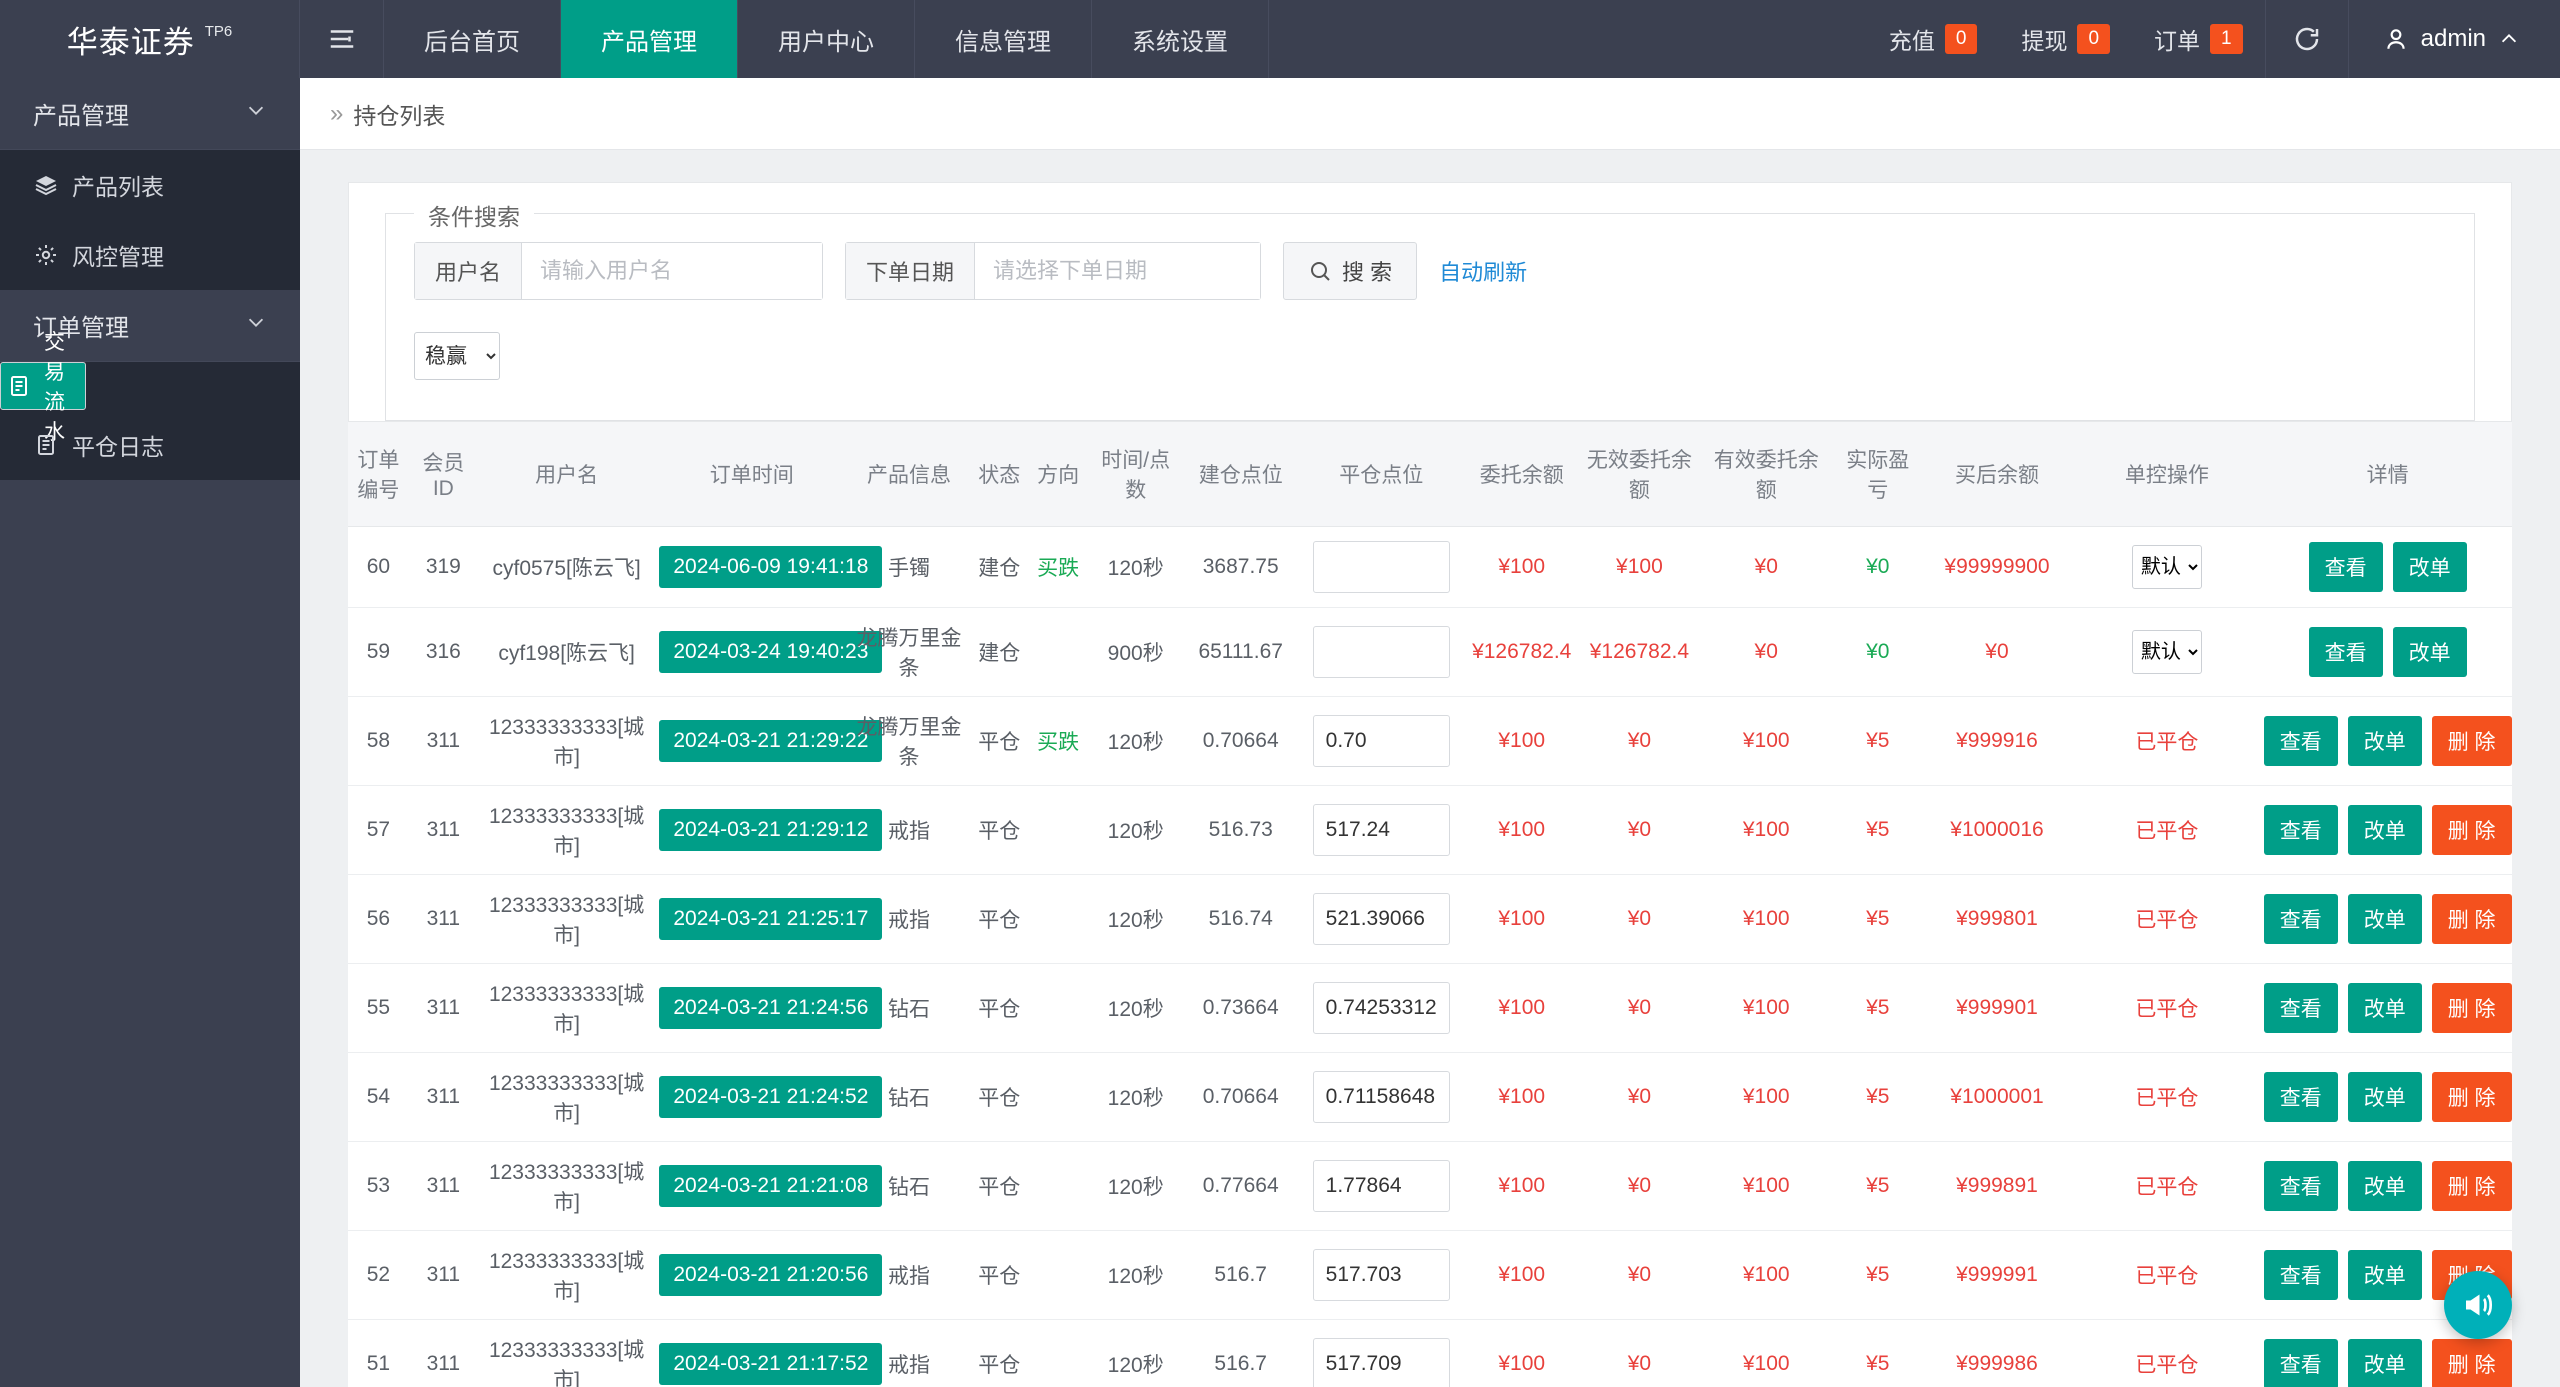 This screenshot has height=1387, width=2560. What do you see at coordinates (566, 1353) in the screenshot?
I see `cell-username: 12333333333[城市]` at bounding box center [566, 1353].